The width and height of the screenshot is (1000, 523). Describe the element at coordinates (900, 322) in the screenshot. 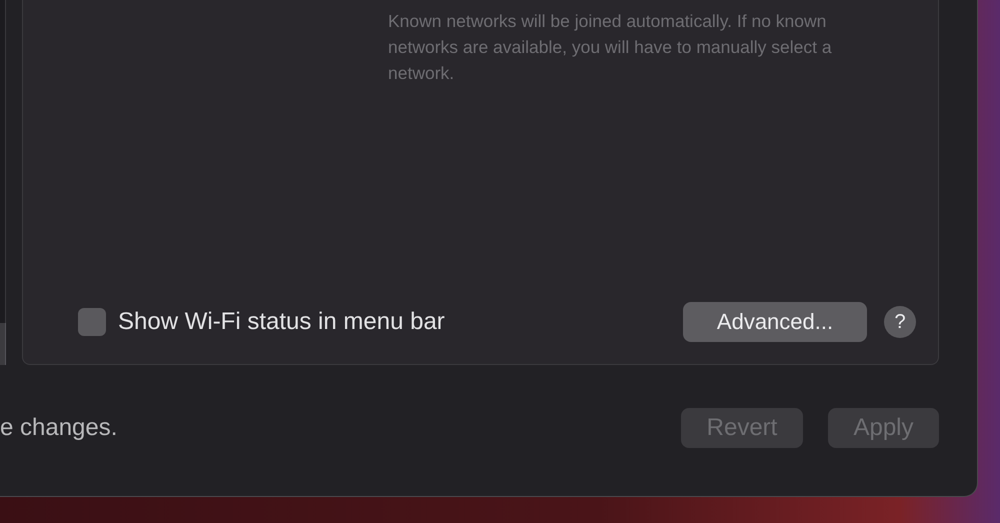

I see `help-button: ?` at that location.